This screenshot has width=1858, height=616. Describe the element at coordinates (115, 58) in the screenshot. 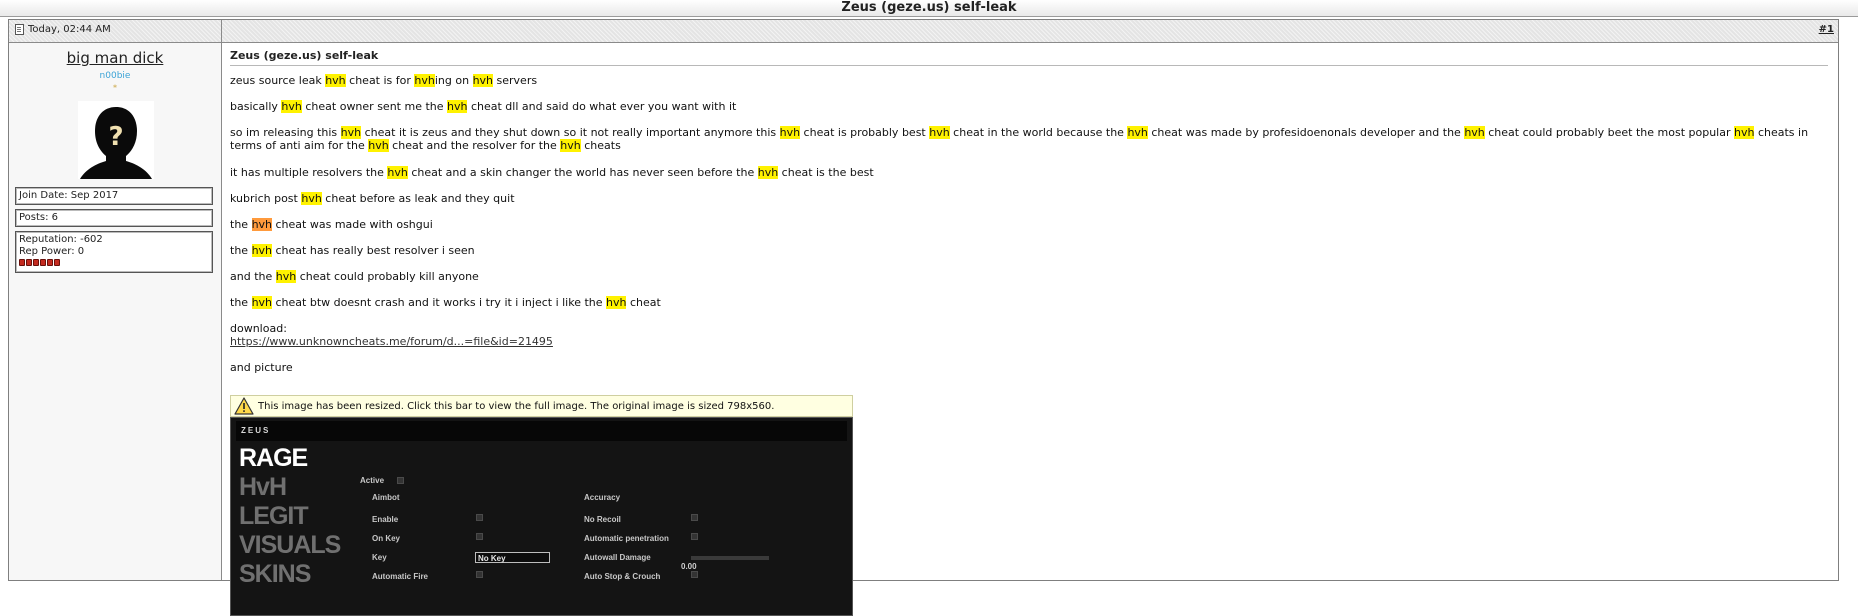

I see `username-link: big man dick` at that location.